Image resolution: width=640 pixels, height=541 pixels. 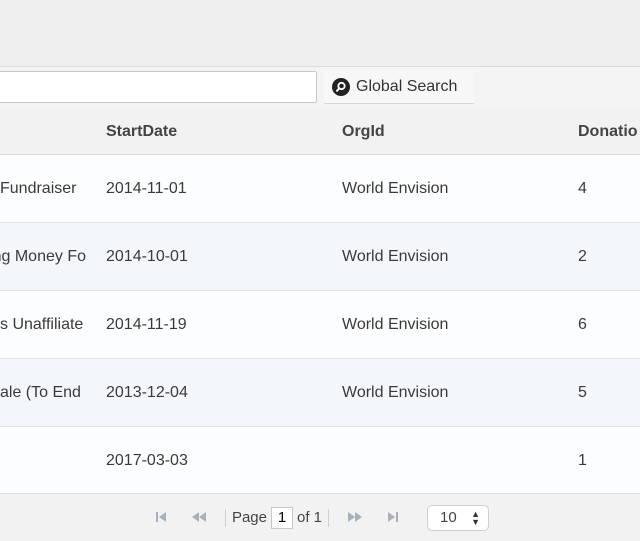 What do you see at coordinates (48, 132) in the screenshot?
I see `column-header-name` at bounding box center [48, 132].